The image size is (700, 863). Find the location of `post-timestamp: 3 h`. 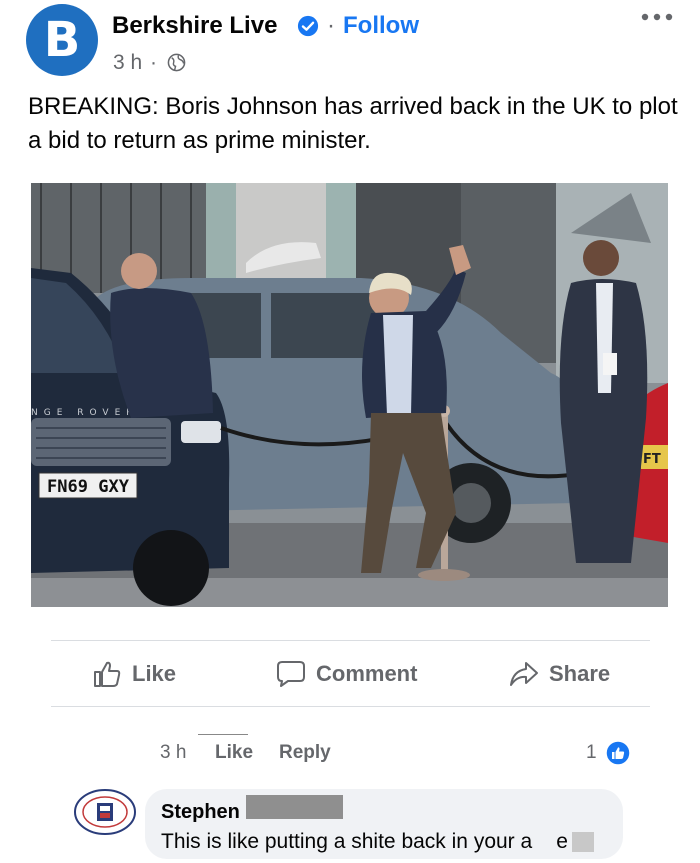

post-timestamp: 3 h is located at coordinates (127, 63).